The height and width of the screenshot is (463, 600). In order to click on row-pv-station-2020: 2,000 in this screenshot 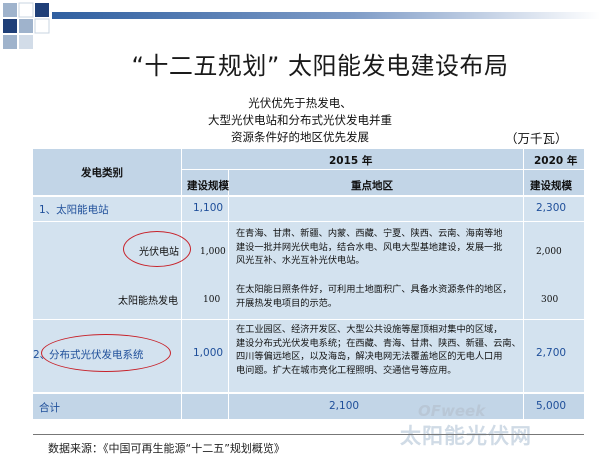, I will do `click(549, 252)`.